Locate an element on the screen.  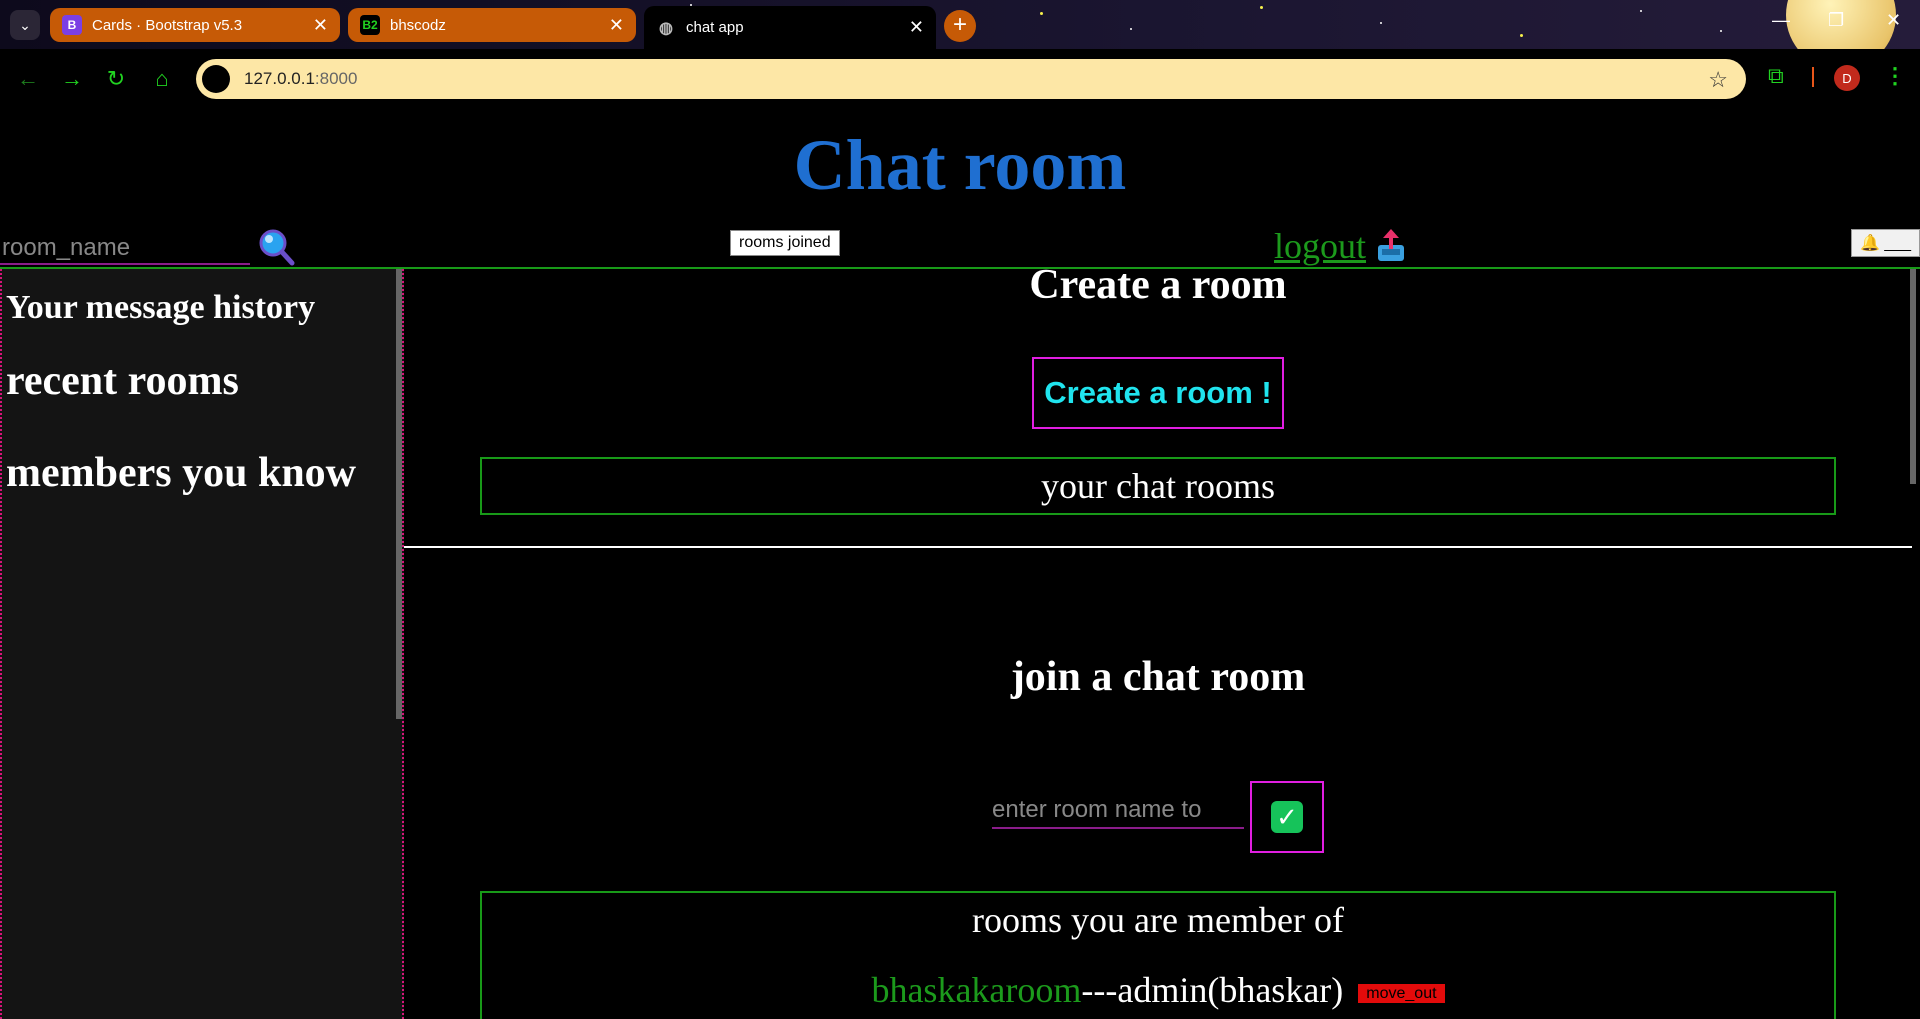
back-button: ← is located at coordinates (28, 79).